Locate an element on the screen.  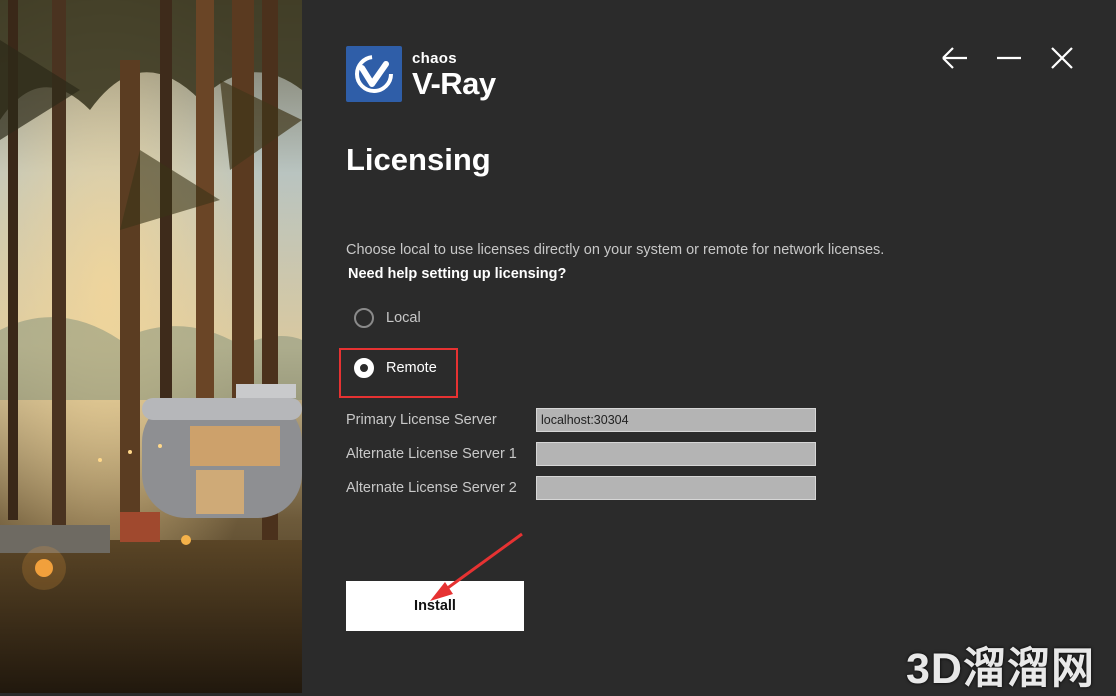
arrow-left-icon is located at coordinates (954, 58).